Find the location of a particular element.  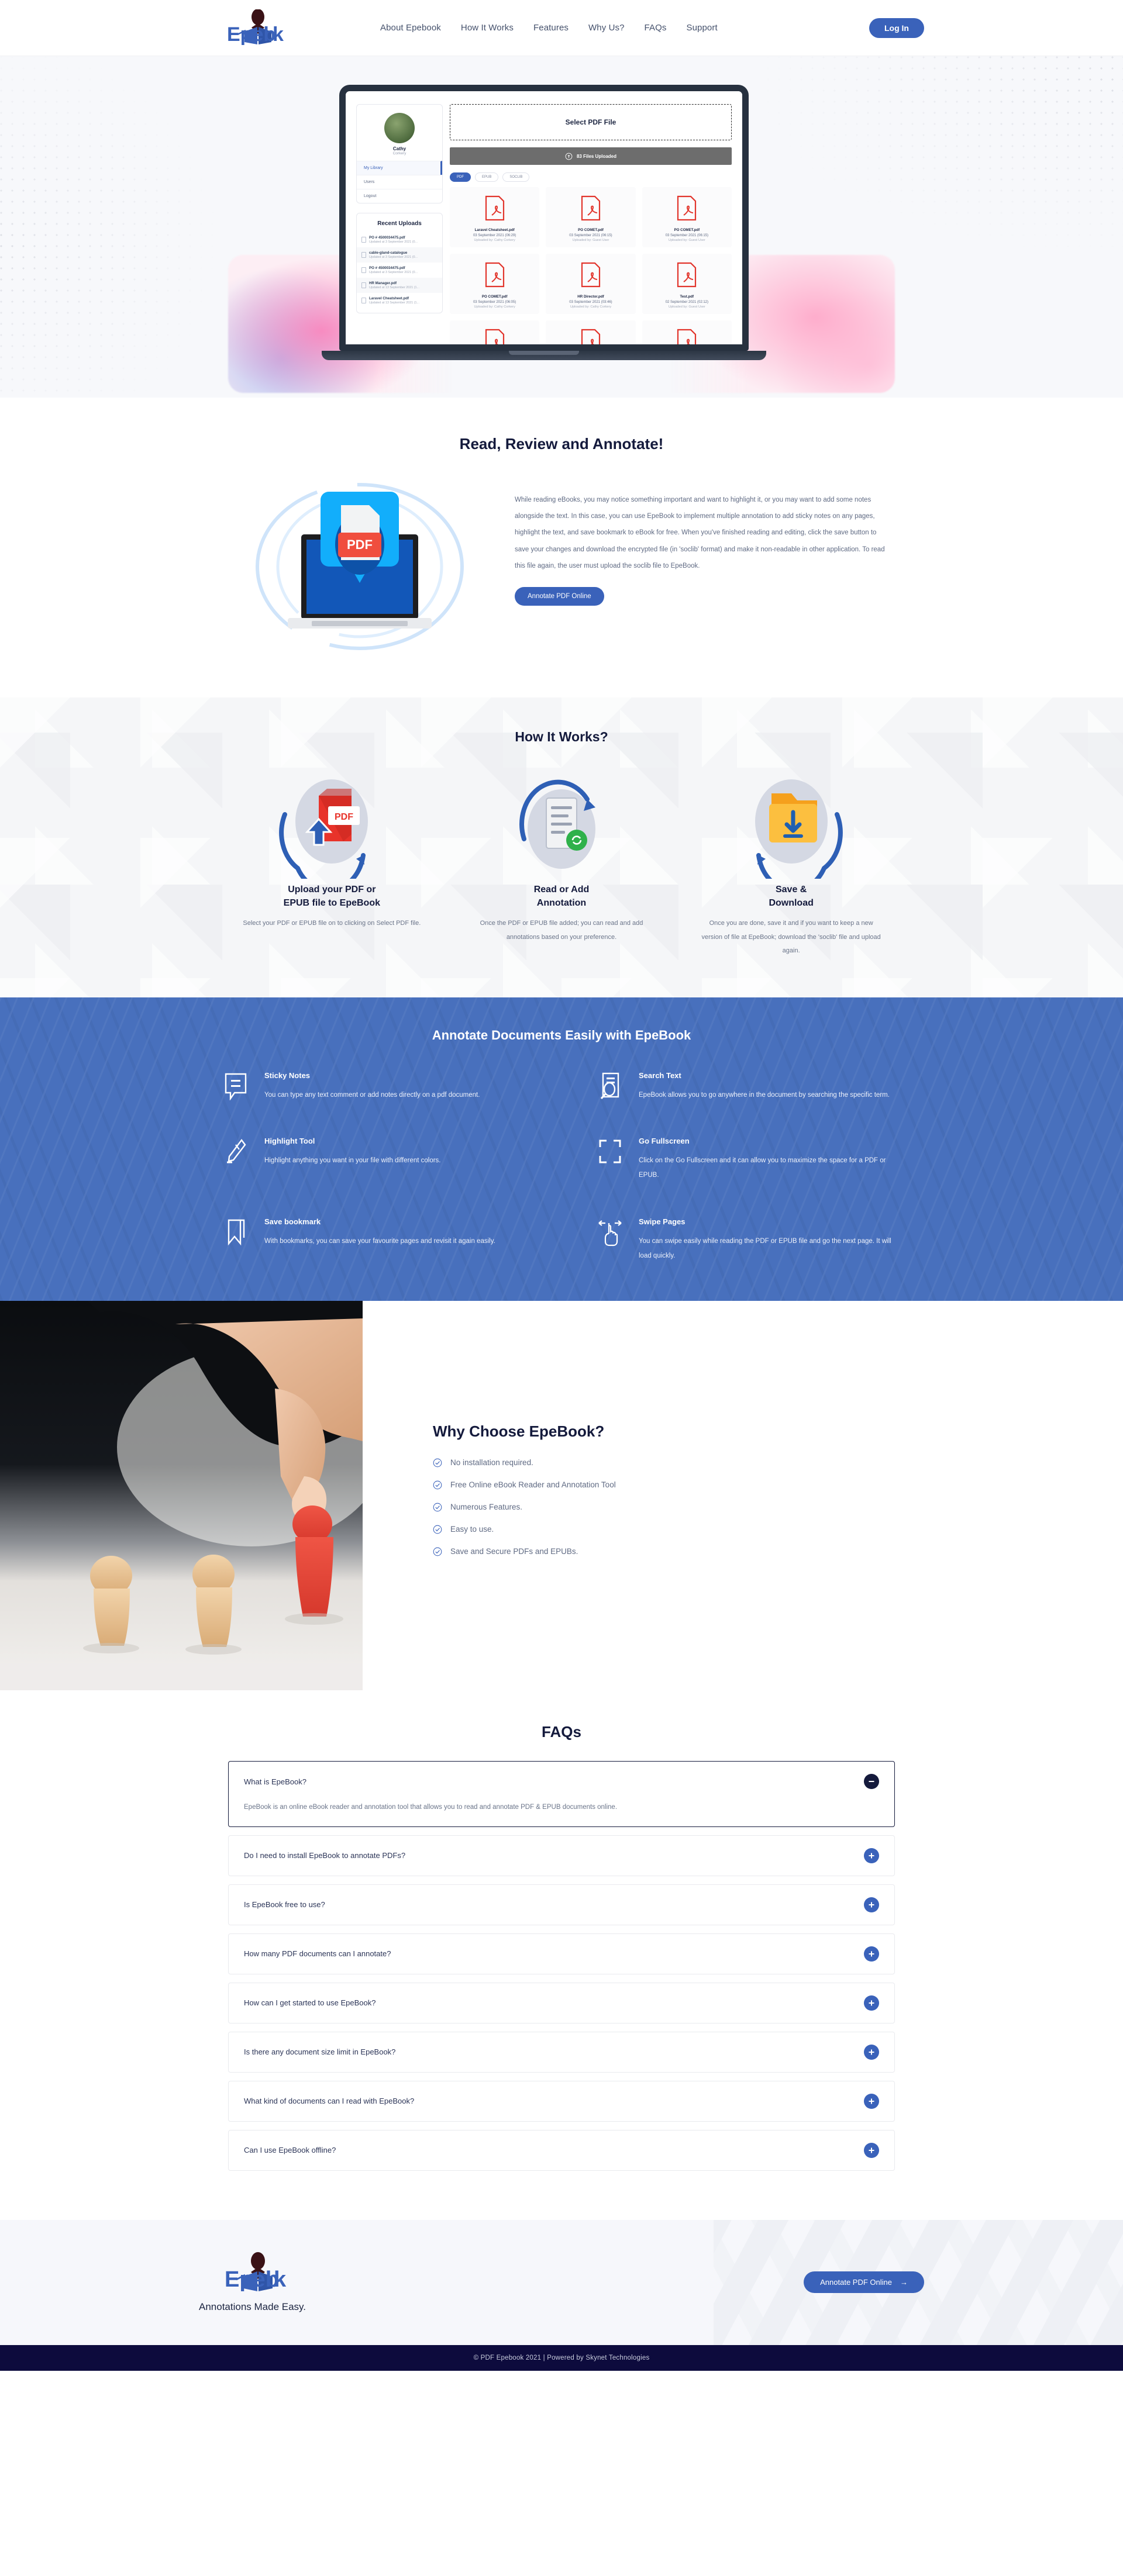

footer-logo: Epeb k is located at coordinates (257, 2275).